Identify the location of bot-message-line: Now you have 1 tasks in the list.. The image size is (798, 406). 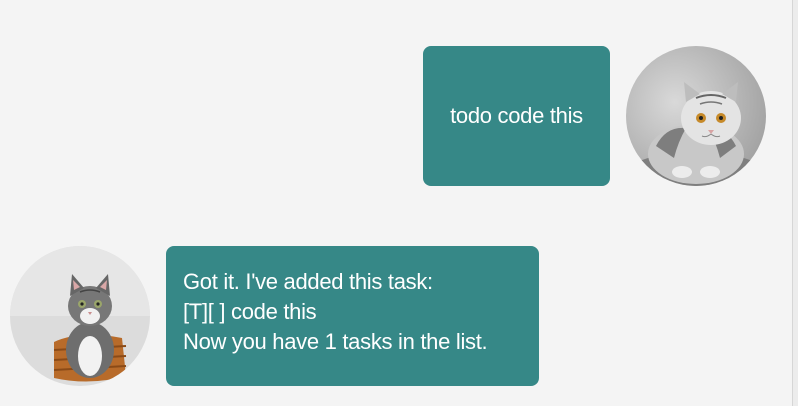
(335, 341).